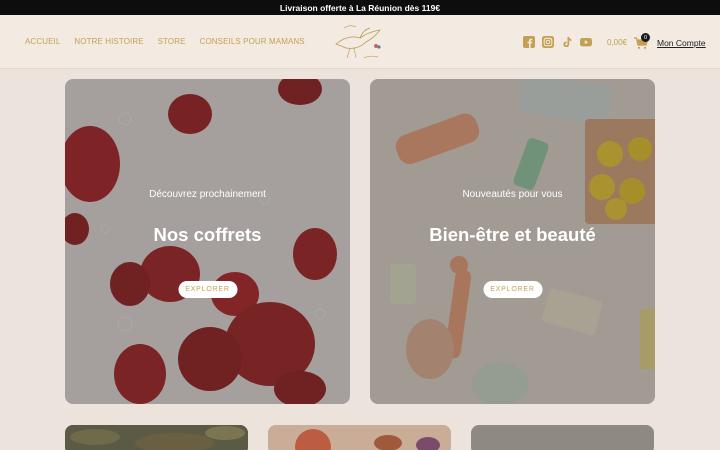 The image size is (720, 450). What do you see at coordinates (529, 42) in the screenshot?
I see `facebook-icon` at bounding box center [529, 42].